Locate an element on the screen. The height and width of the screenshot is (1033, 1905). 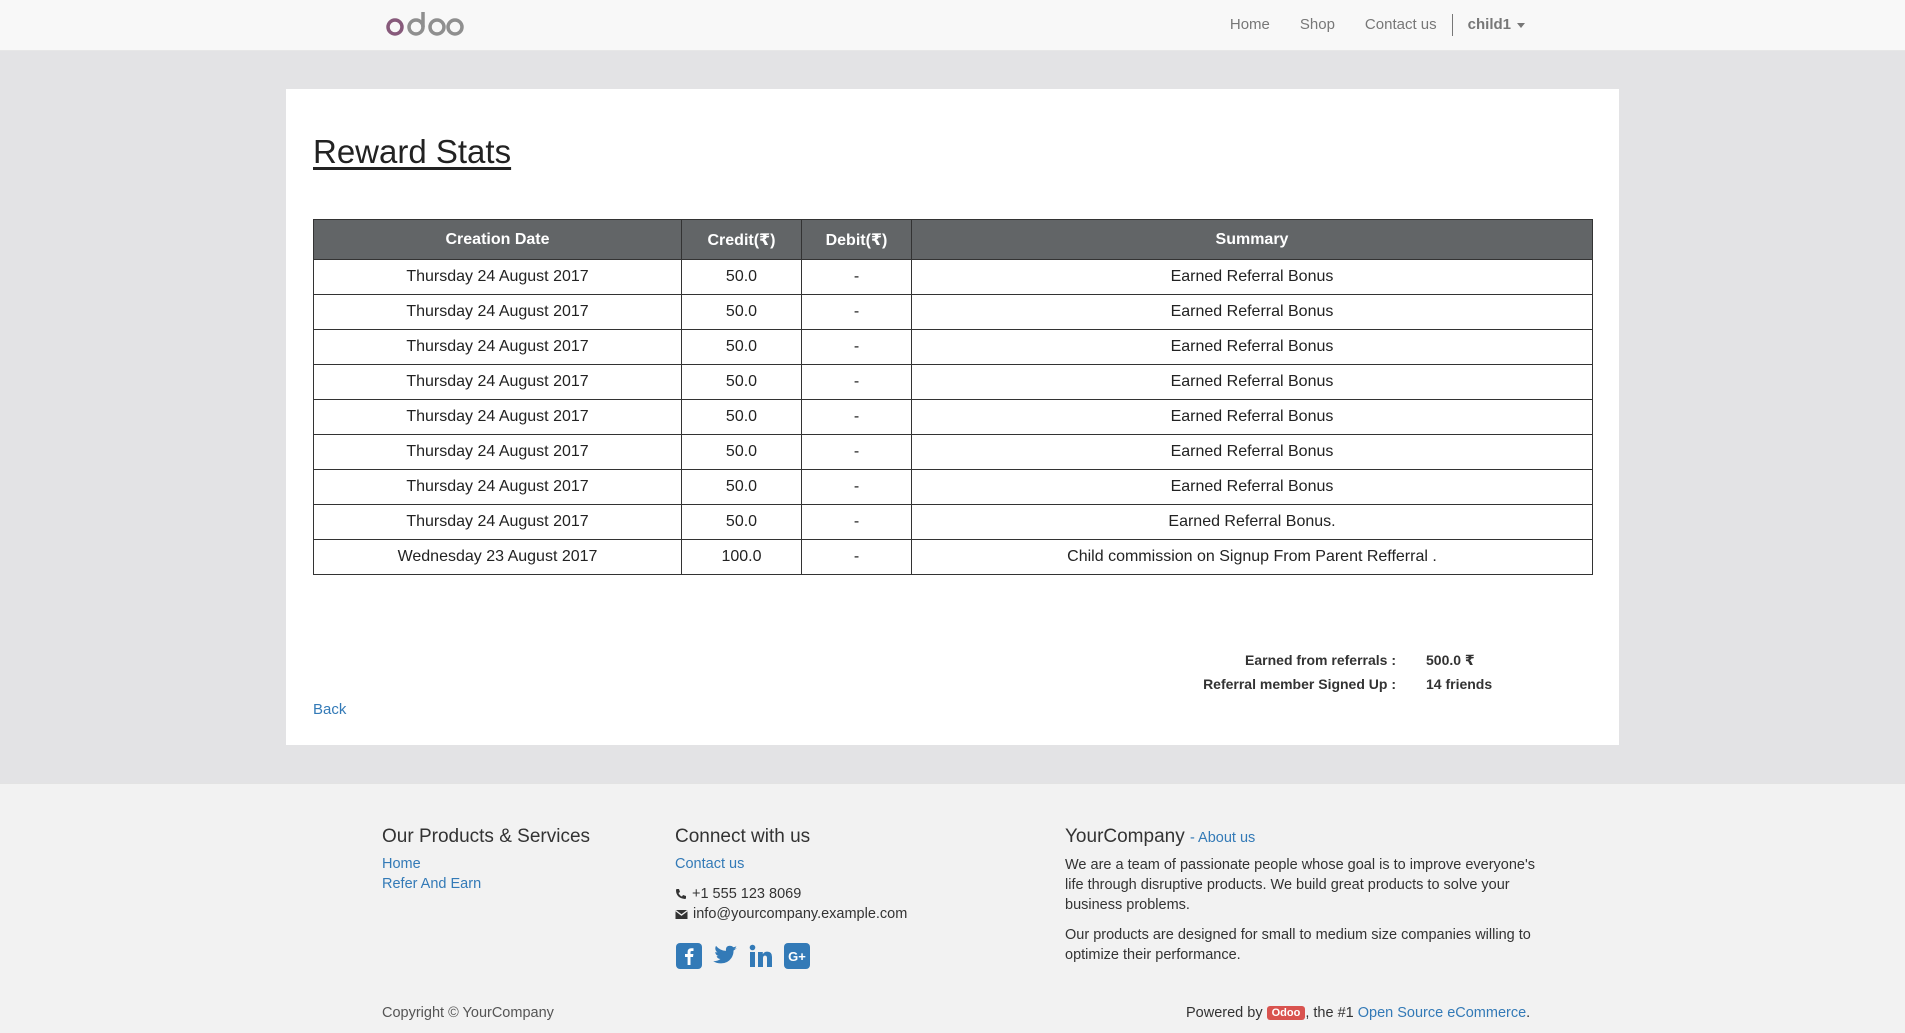
email-address: info@yourcompany.example.com is located at coordinates (800, 914).